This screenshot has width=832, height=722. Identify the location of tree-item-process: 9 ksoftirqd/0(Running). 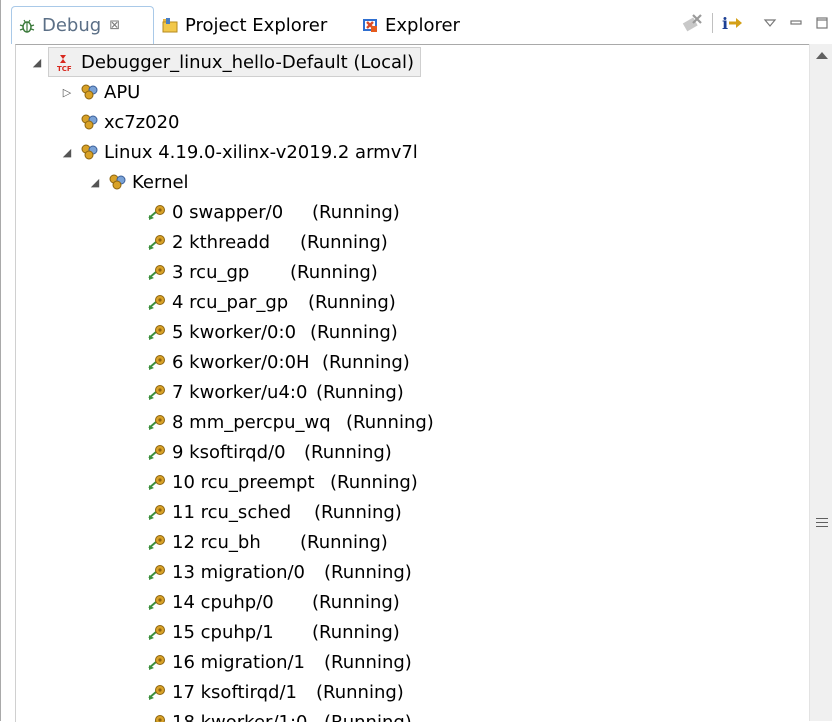
(214, 452).